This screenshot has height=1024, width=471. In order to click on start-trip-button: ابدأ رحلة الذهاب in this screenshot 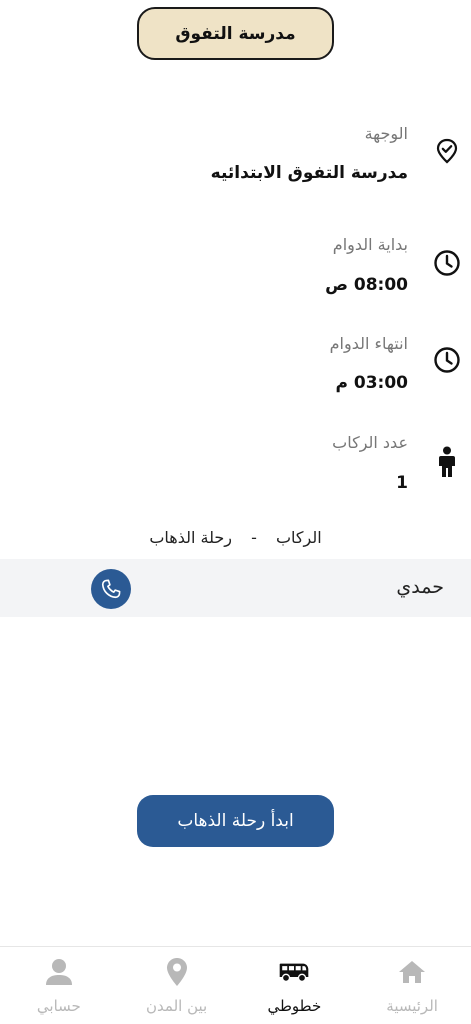, I will do `click(235, 821)`.